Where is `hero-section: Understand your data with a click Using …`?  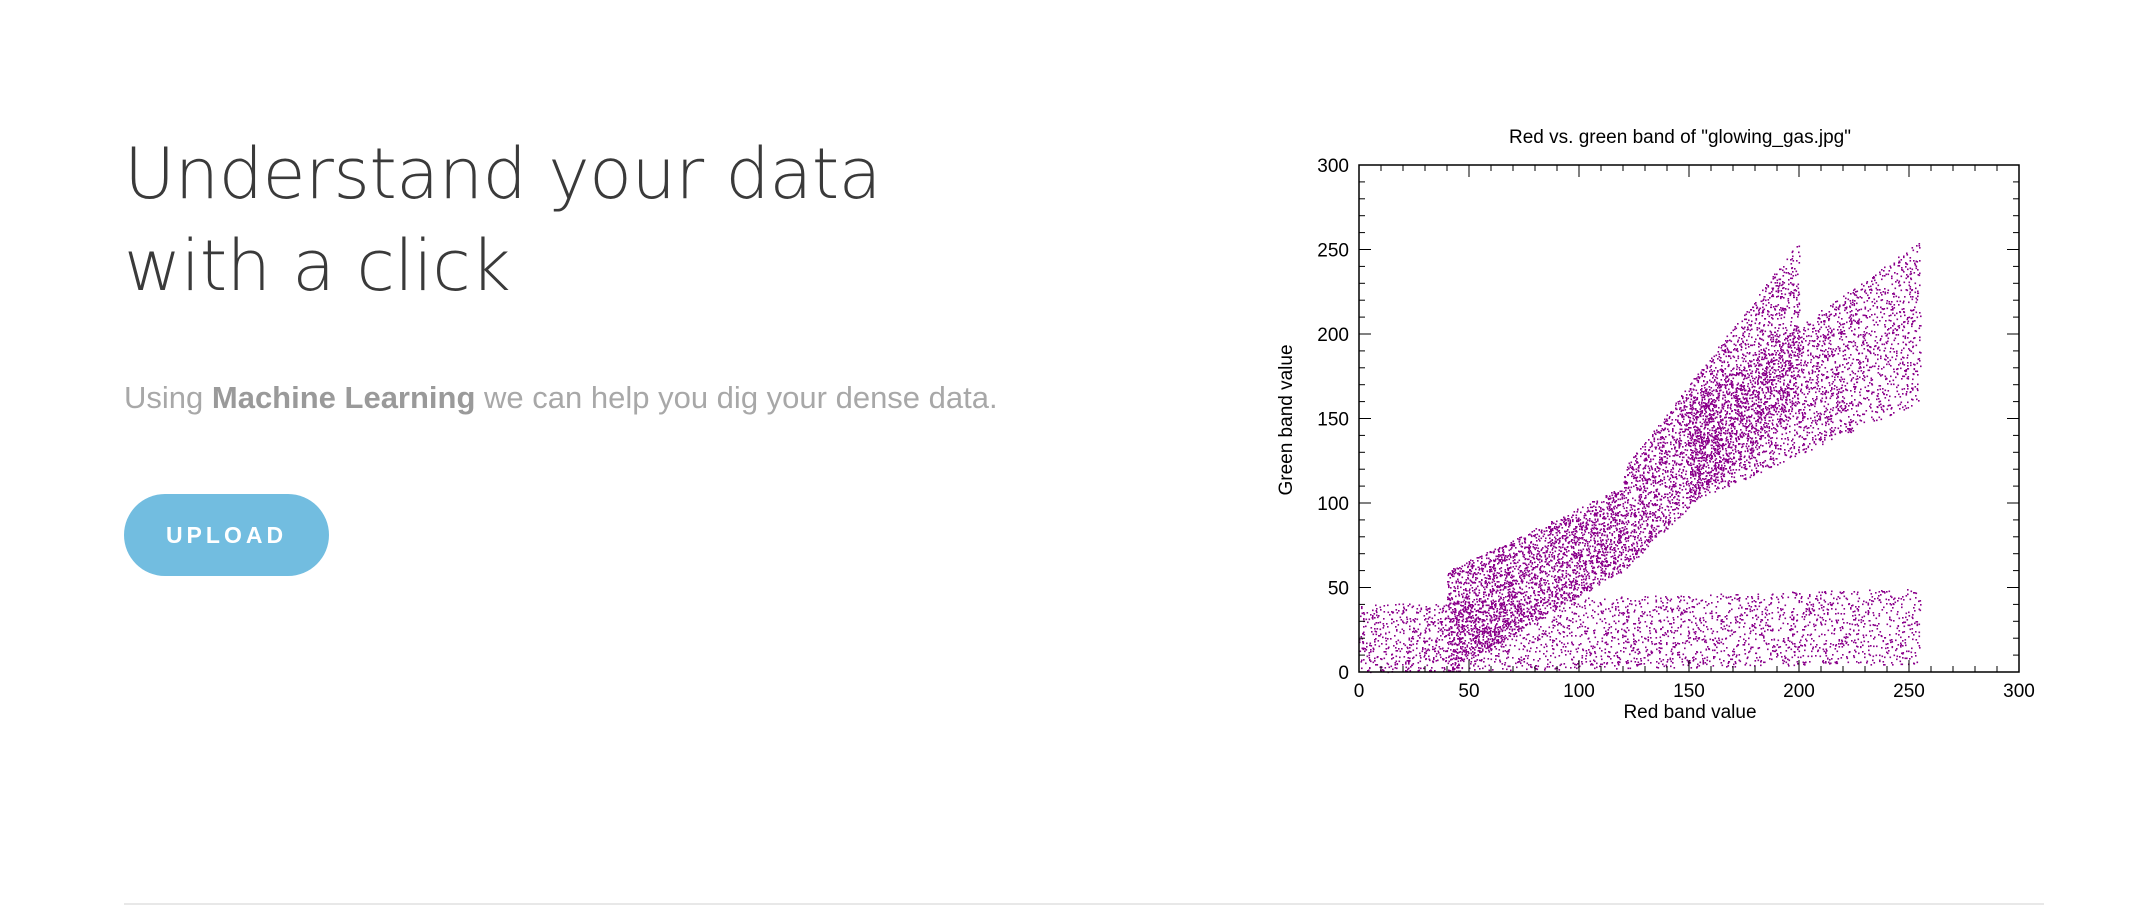 hero-section: Understand your data with a click Using … is located at coordinates (614, 273).